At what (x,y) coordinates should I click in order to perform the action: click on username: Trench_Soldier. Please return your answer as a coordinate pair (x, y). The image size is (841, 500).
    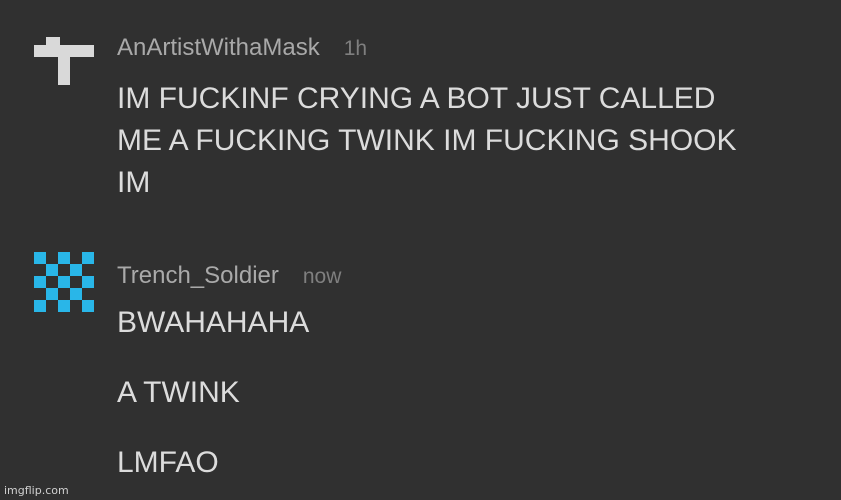
    Looking at the image, I should click on (198, 276).